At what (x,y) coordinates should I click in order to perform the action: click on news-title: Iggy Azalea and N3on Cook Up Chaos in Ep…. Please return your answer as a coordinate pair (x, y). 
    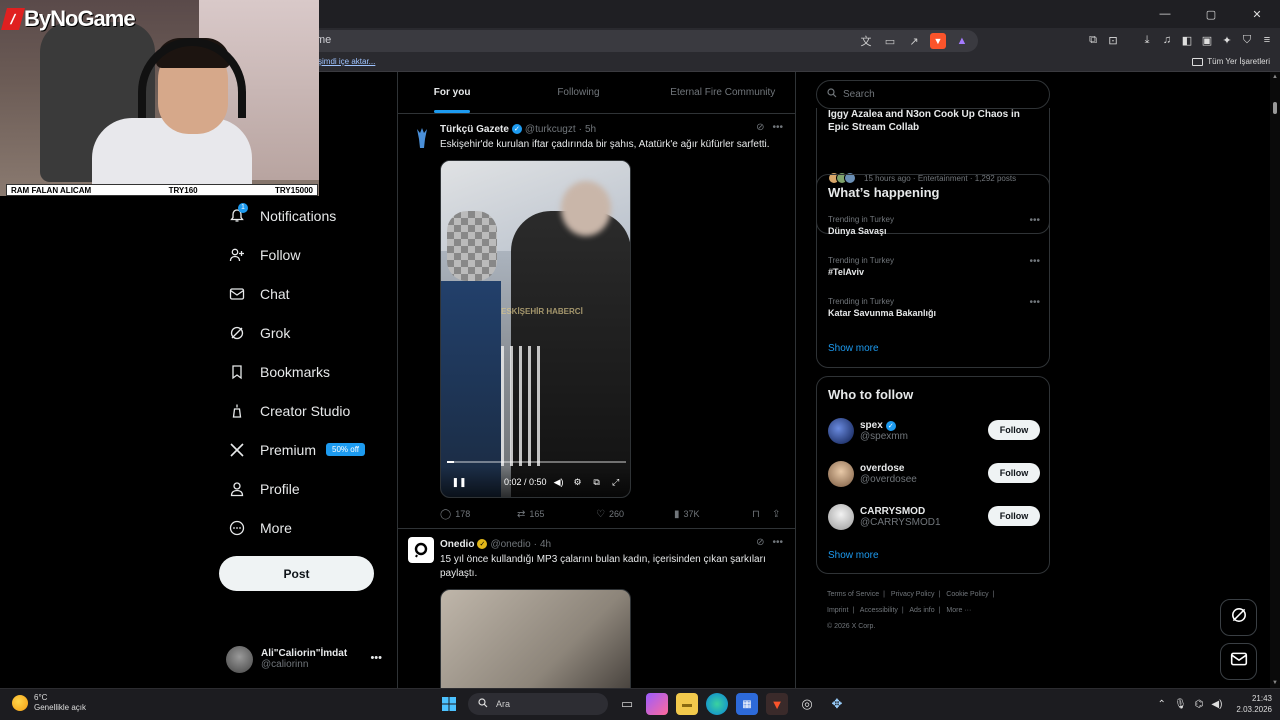
    Looking at the image, I should click on (933, 121).